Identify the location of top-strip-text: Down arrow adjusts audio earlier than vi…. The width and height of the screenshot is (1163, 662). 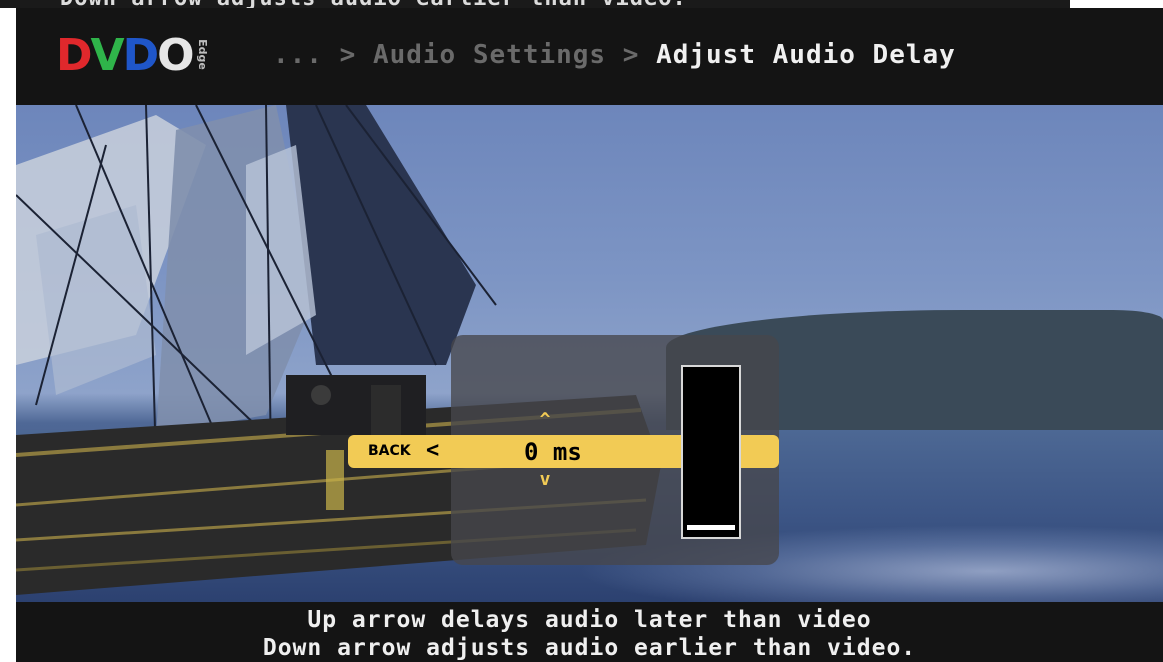
(373, 4).